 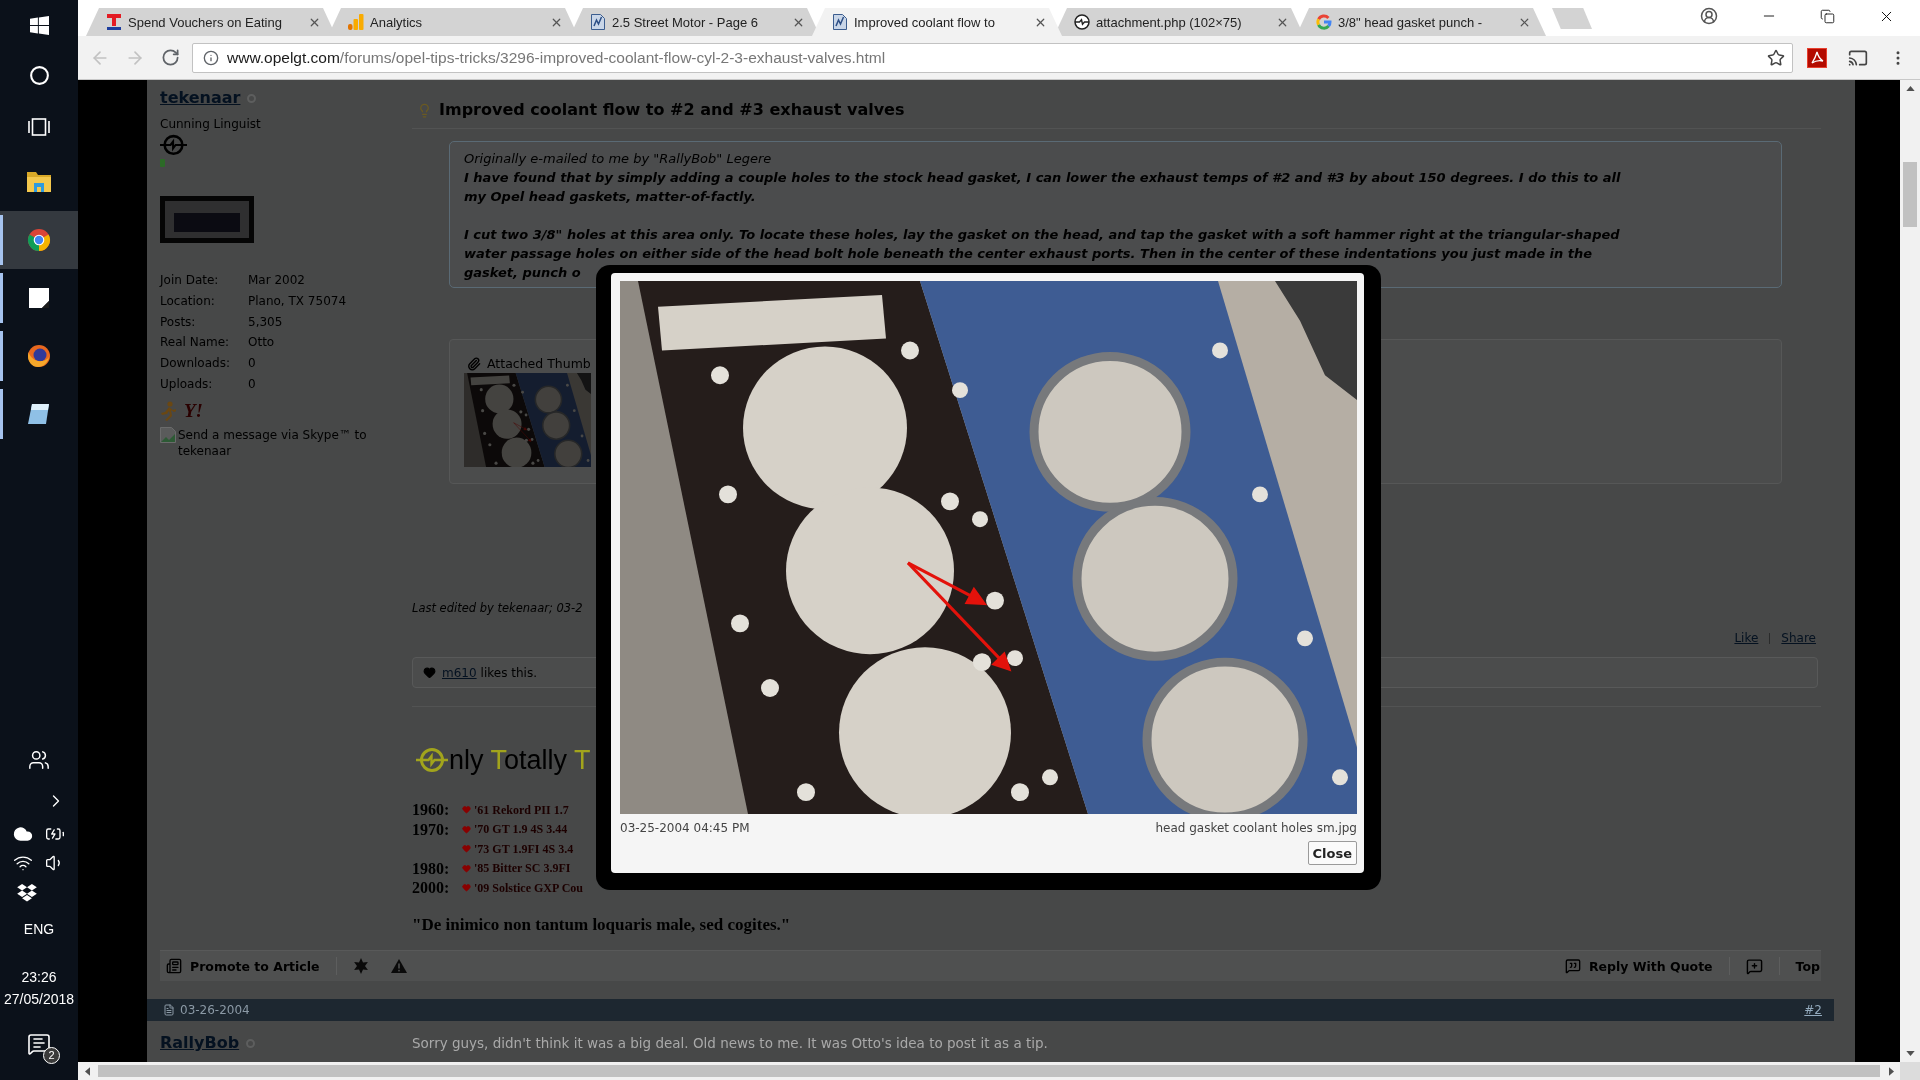 I want to click on detail-value: Otto, so click(x=262, y=343).